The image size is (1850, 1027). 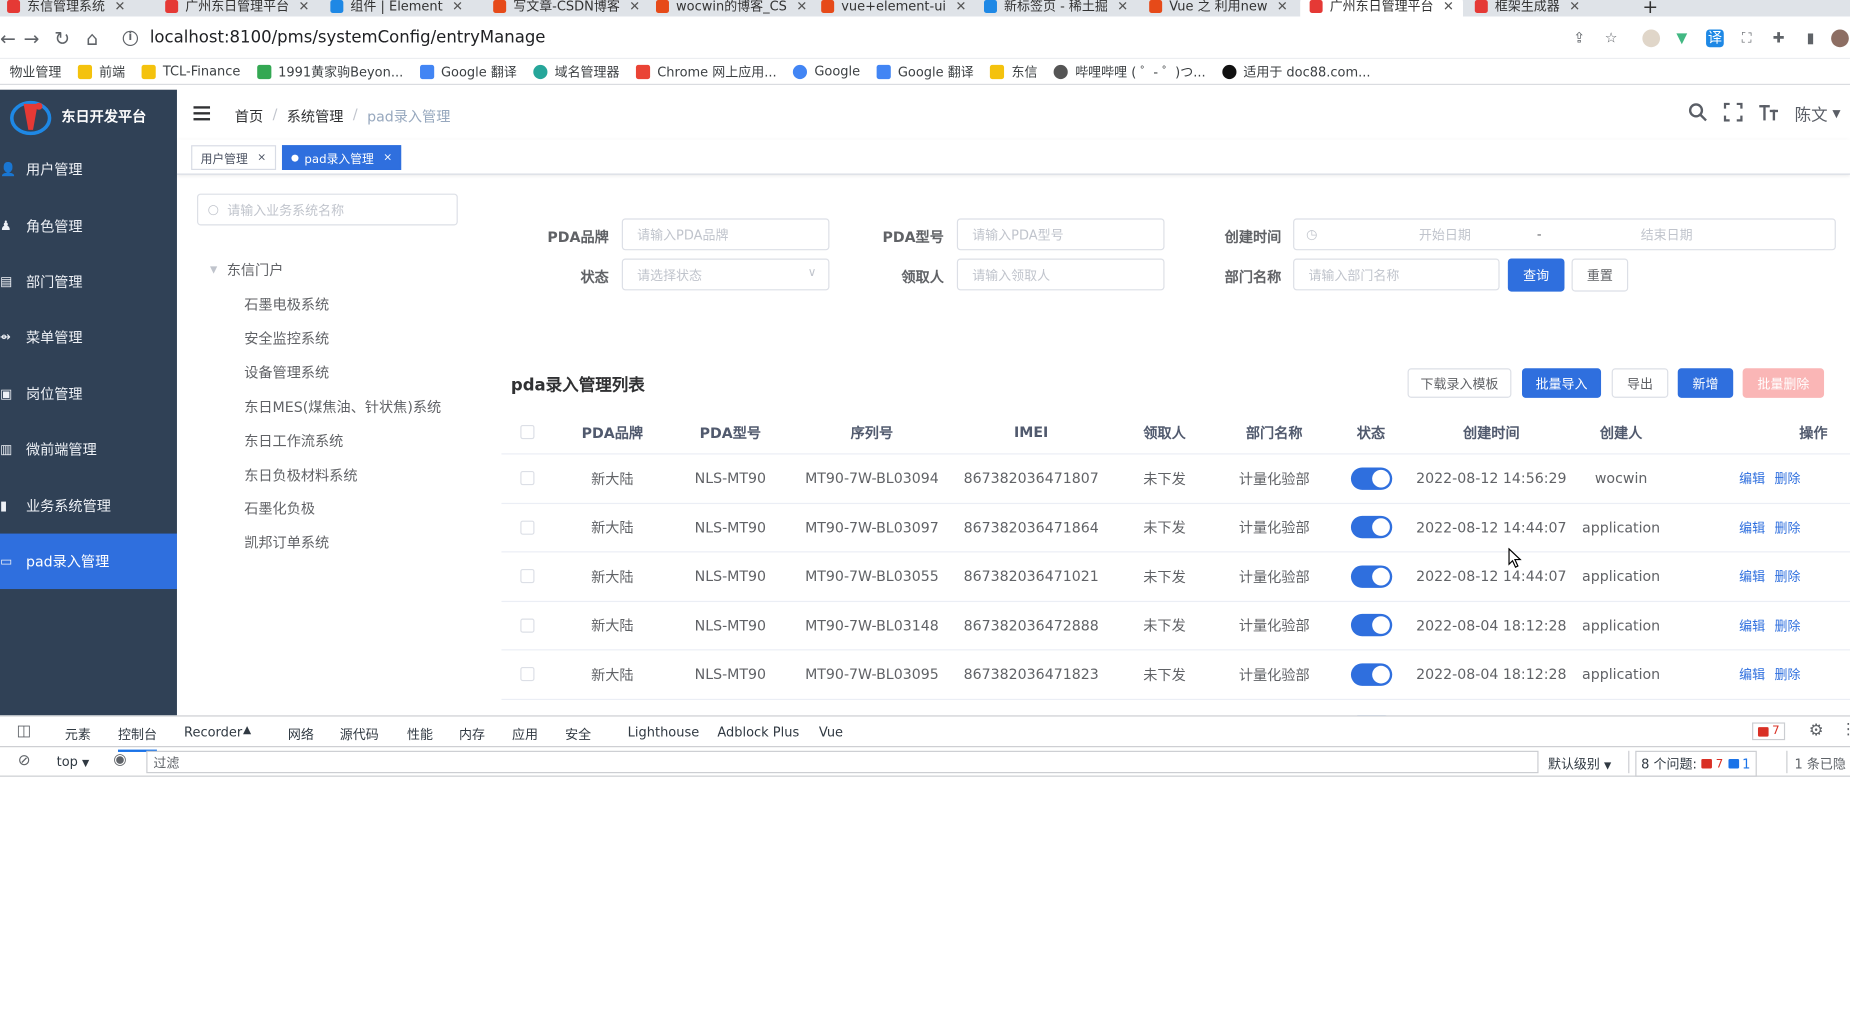 I want to click on sidebar-item-7: ▭ pad录入管理, so click(x=88, y=561).